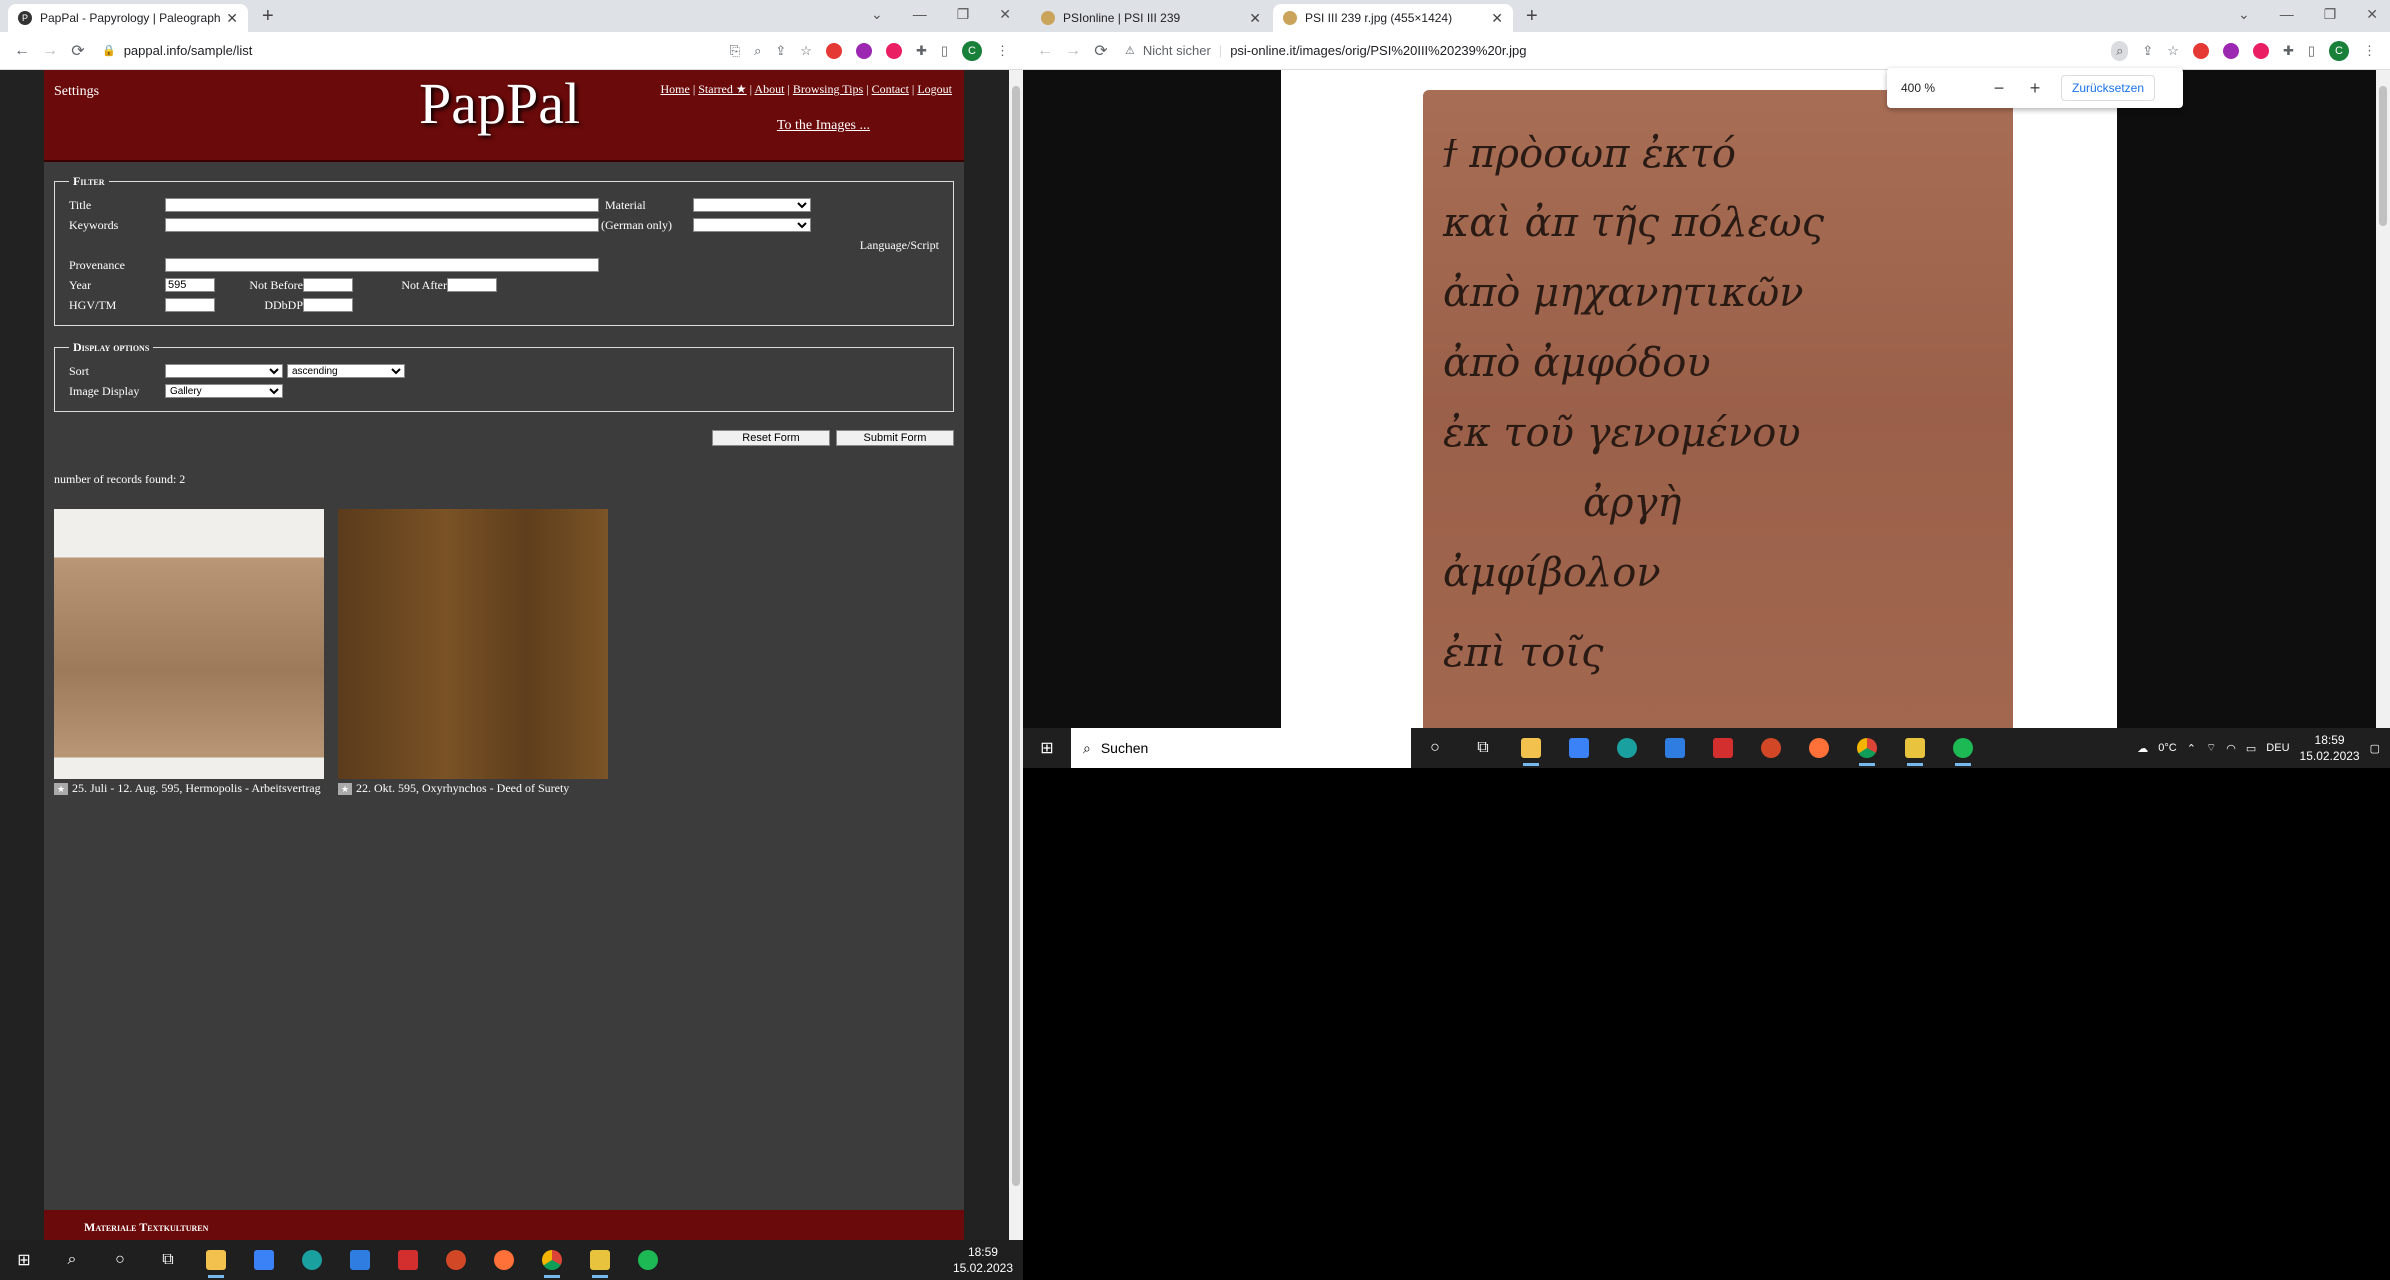  What do you see at coordinates (2211, 748) in the screenshot?
I see `network-icon: ⌔` at bounding box center [2211, 748].